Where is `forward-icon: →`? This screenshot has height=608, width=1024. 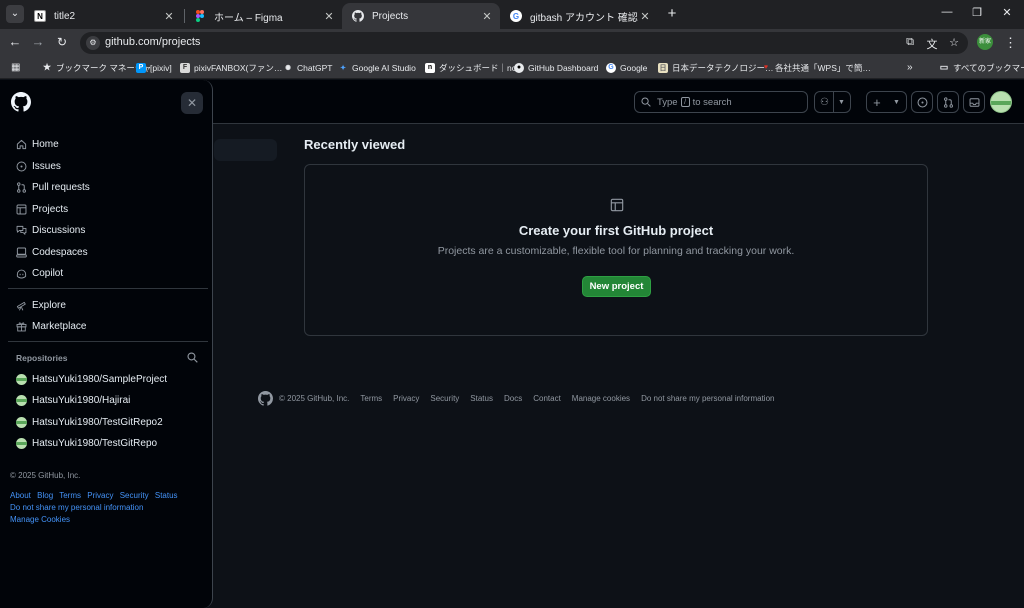
forward-icon: → is located at coordinates (38, 42).